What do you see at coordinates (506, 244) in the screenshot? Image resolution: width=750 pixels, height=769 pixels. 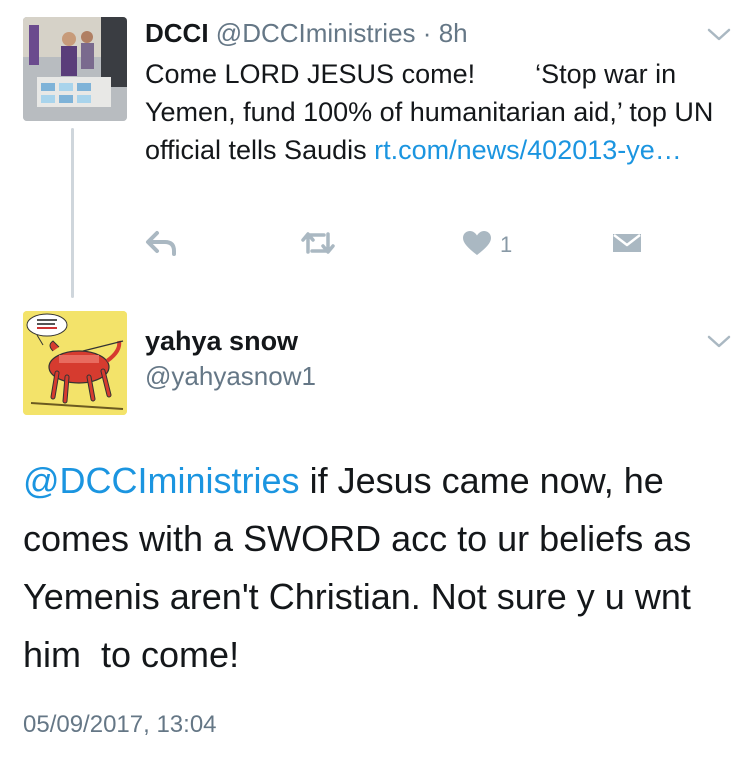 I see `like-count: 1` at bounding box center [506, 244].